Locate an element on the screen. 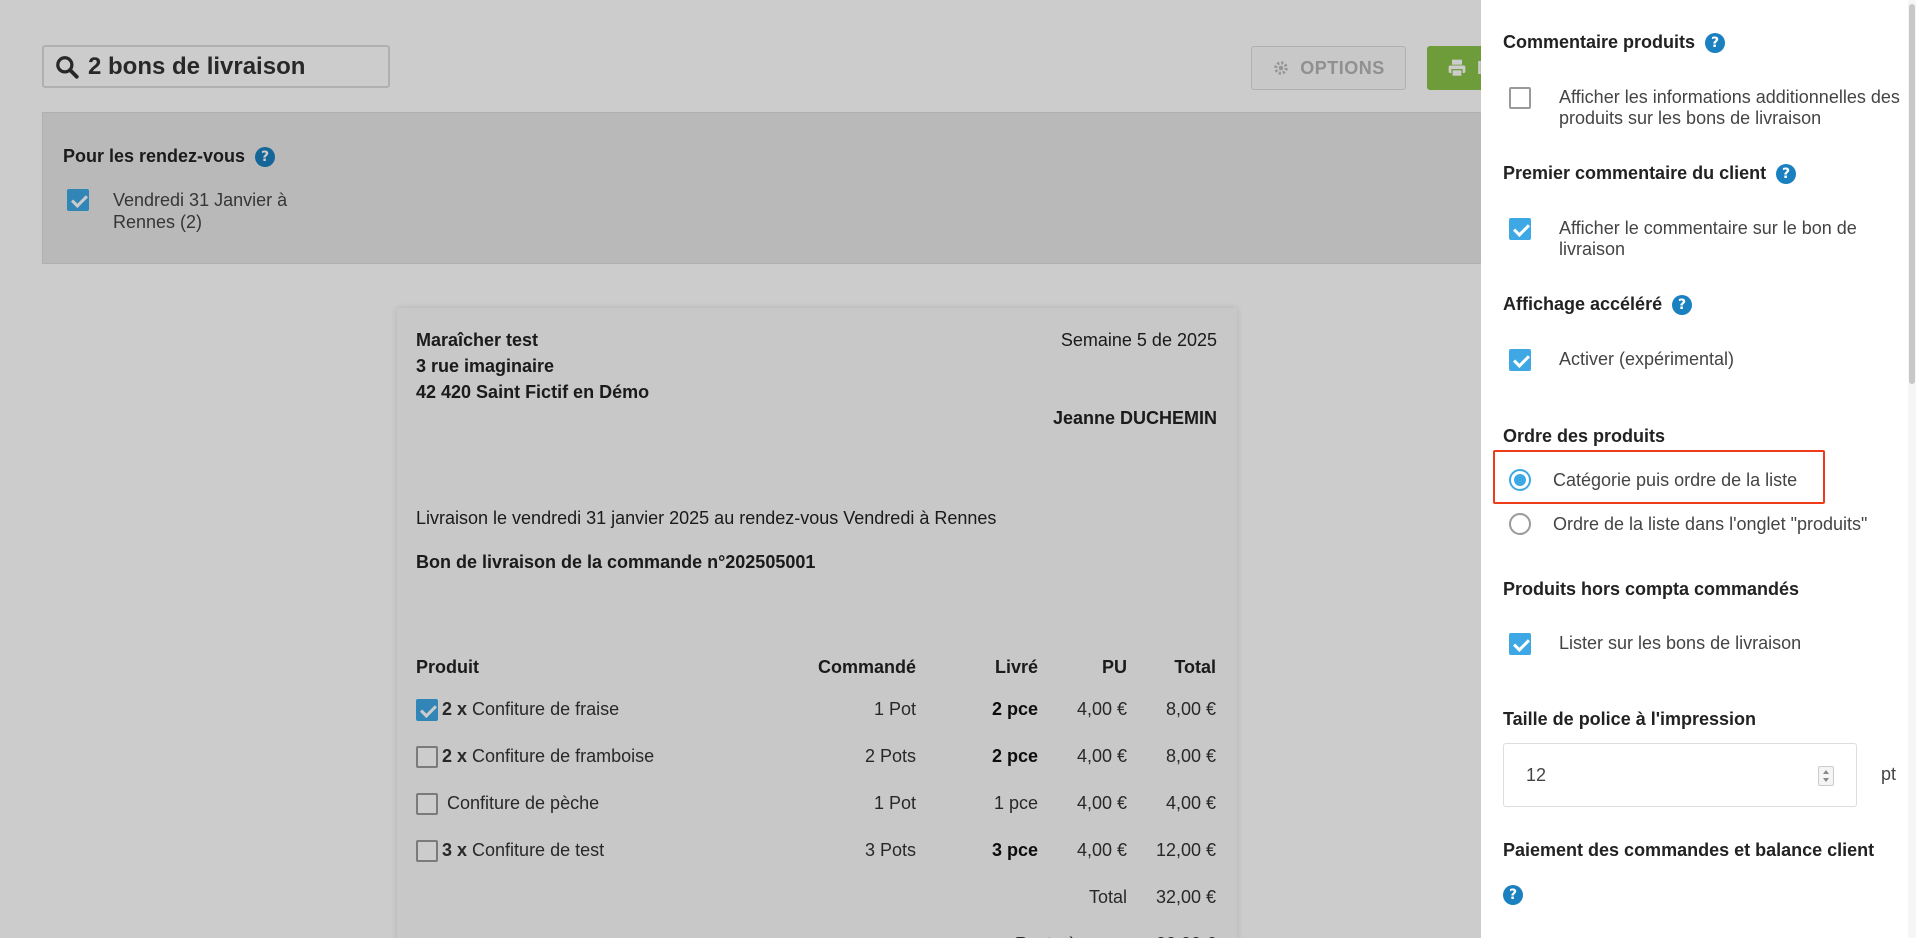 Image resolution: width=1916 pixels, height=938 pixels. highlight-box is located at coordinates (1659, 477).